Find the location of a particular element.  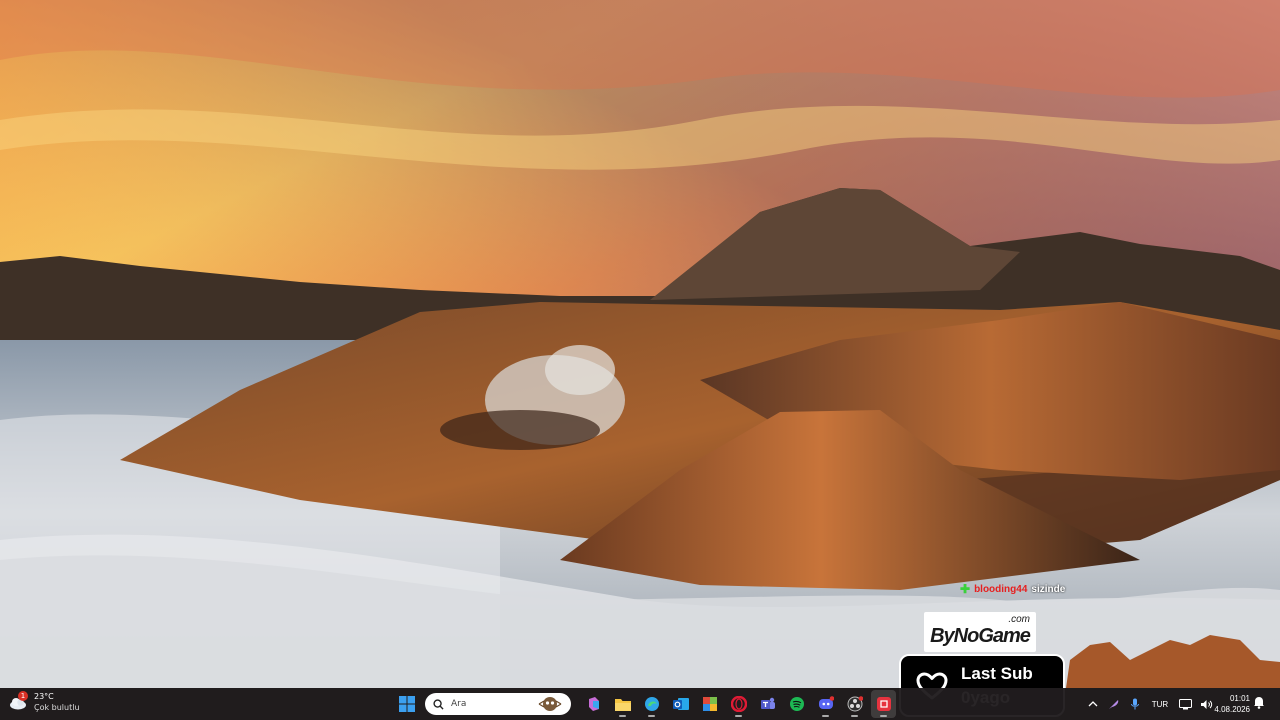

search-icon is located at coordinates (438, 704).